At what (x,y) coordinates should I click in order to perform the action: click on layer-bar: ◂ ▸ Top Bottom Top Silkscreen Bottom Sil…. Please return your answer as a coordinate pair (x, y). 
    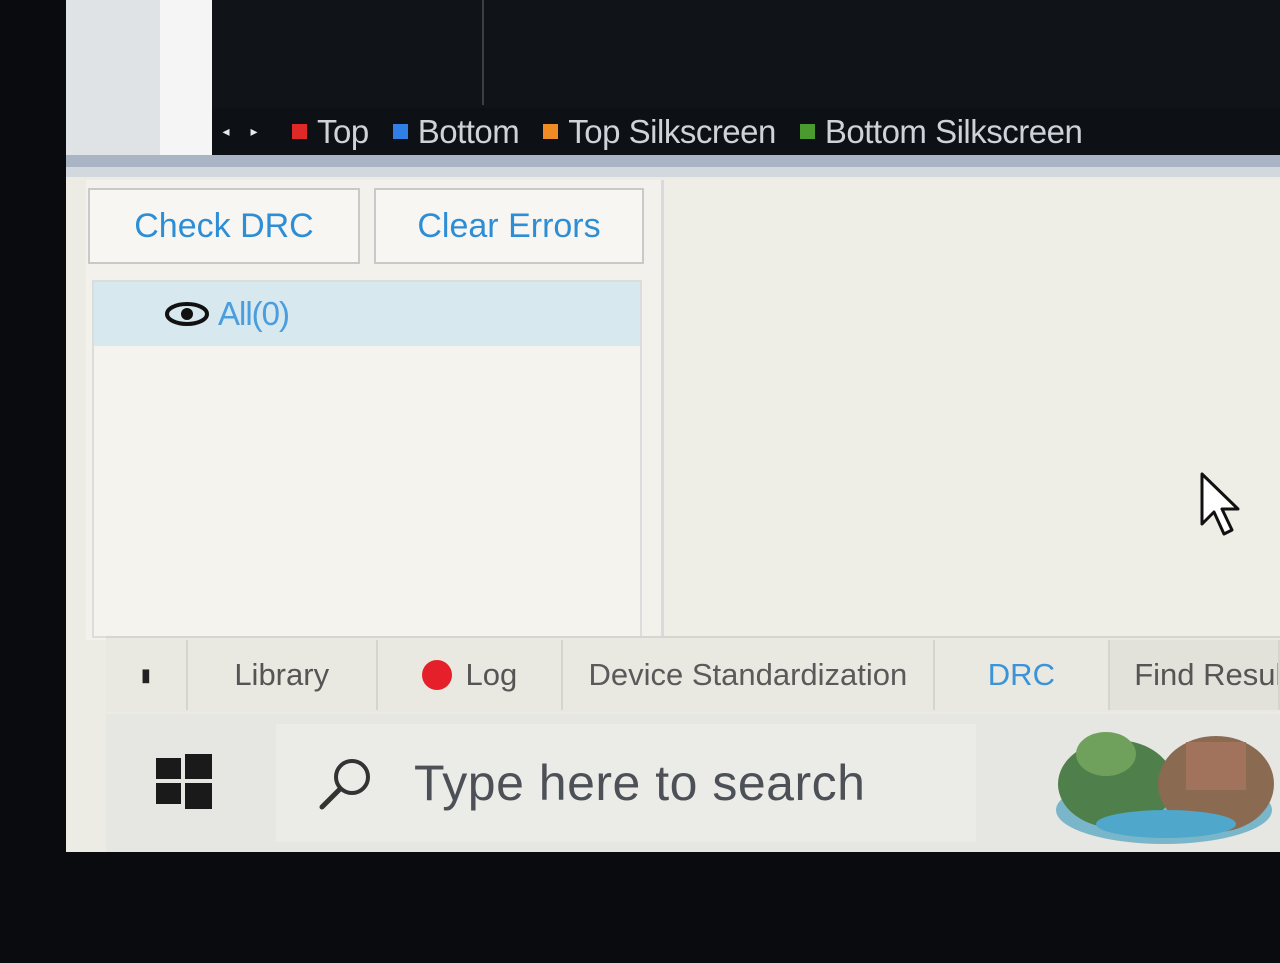
    Looking at the image, I should click on (746, 131).